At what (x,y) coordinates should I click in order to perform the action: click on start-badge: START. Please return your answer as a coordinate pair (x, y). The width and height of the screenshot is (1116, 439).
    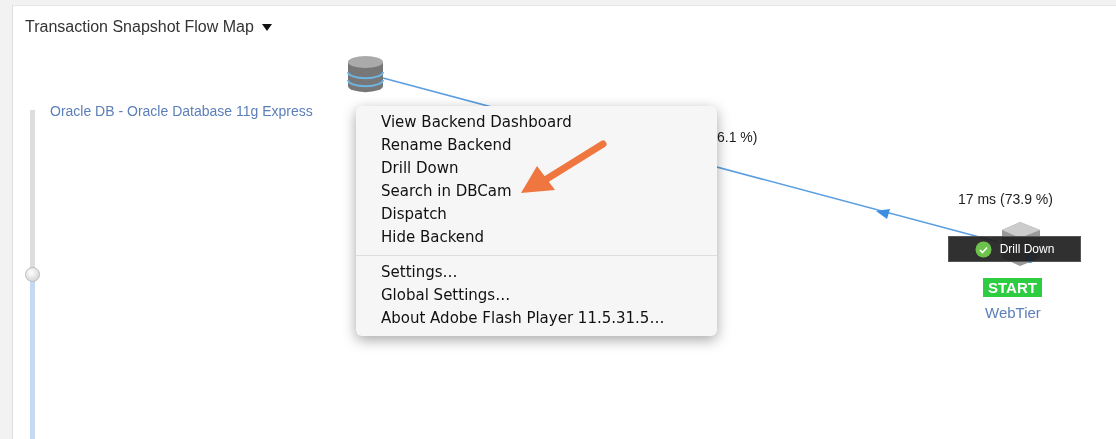
    Looking at the image, I should click on (1012, 287).